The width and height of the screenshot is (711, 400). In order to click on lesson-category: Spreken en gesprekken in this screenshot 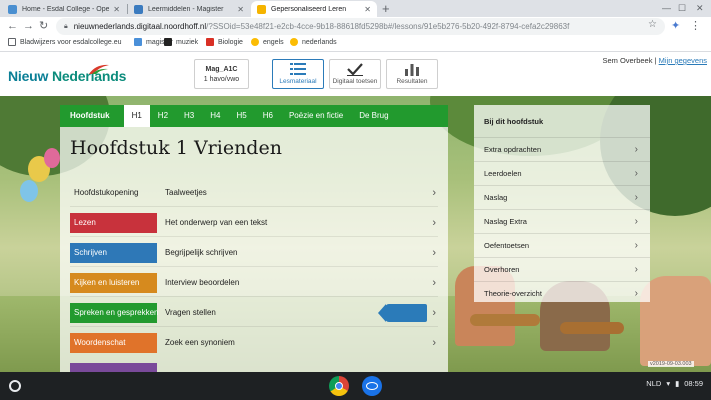, I will do `click(114, 313)`.